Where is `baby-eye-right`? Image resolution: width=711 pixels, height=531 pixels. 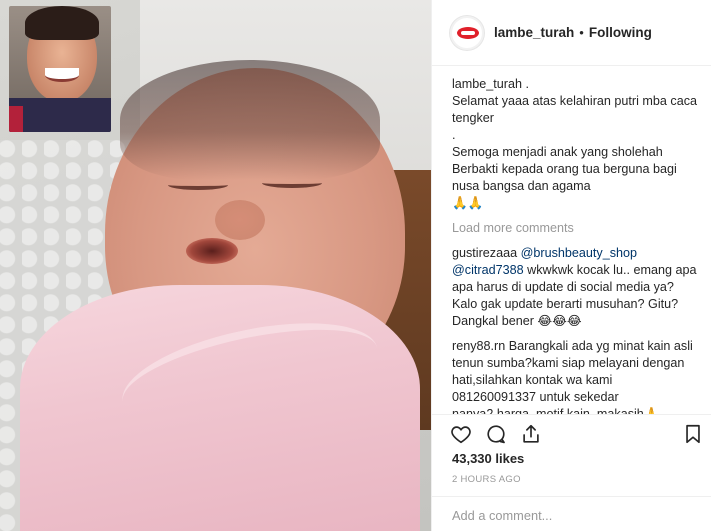
baby-eye-right is located at coordinates (292, 183).